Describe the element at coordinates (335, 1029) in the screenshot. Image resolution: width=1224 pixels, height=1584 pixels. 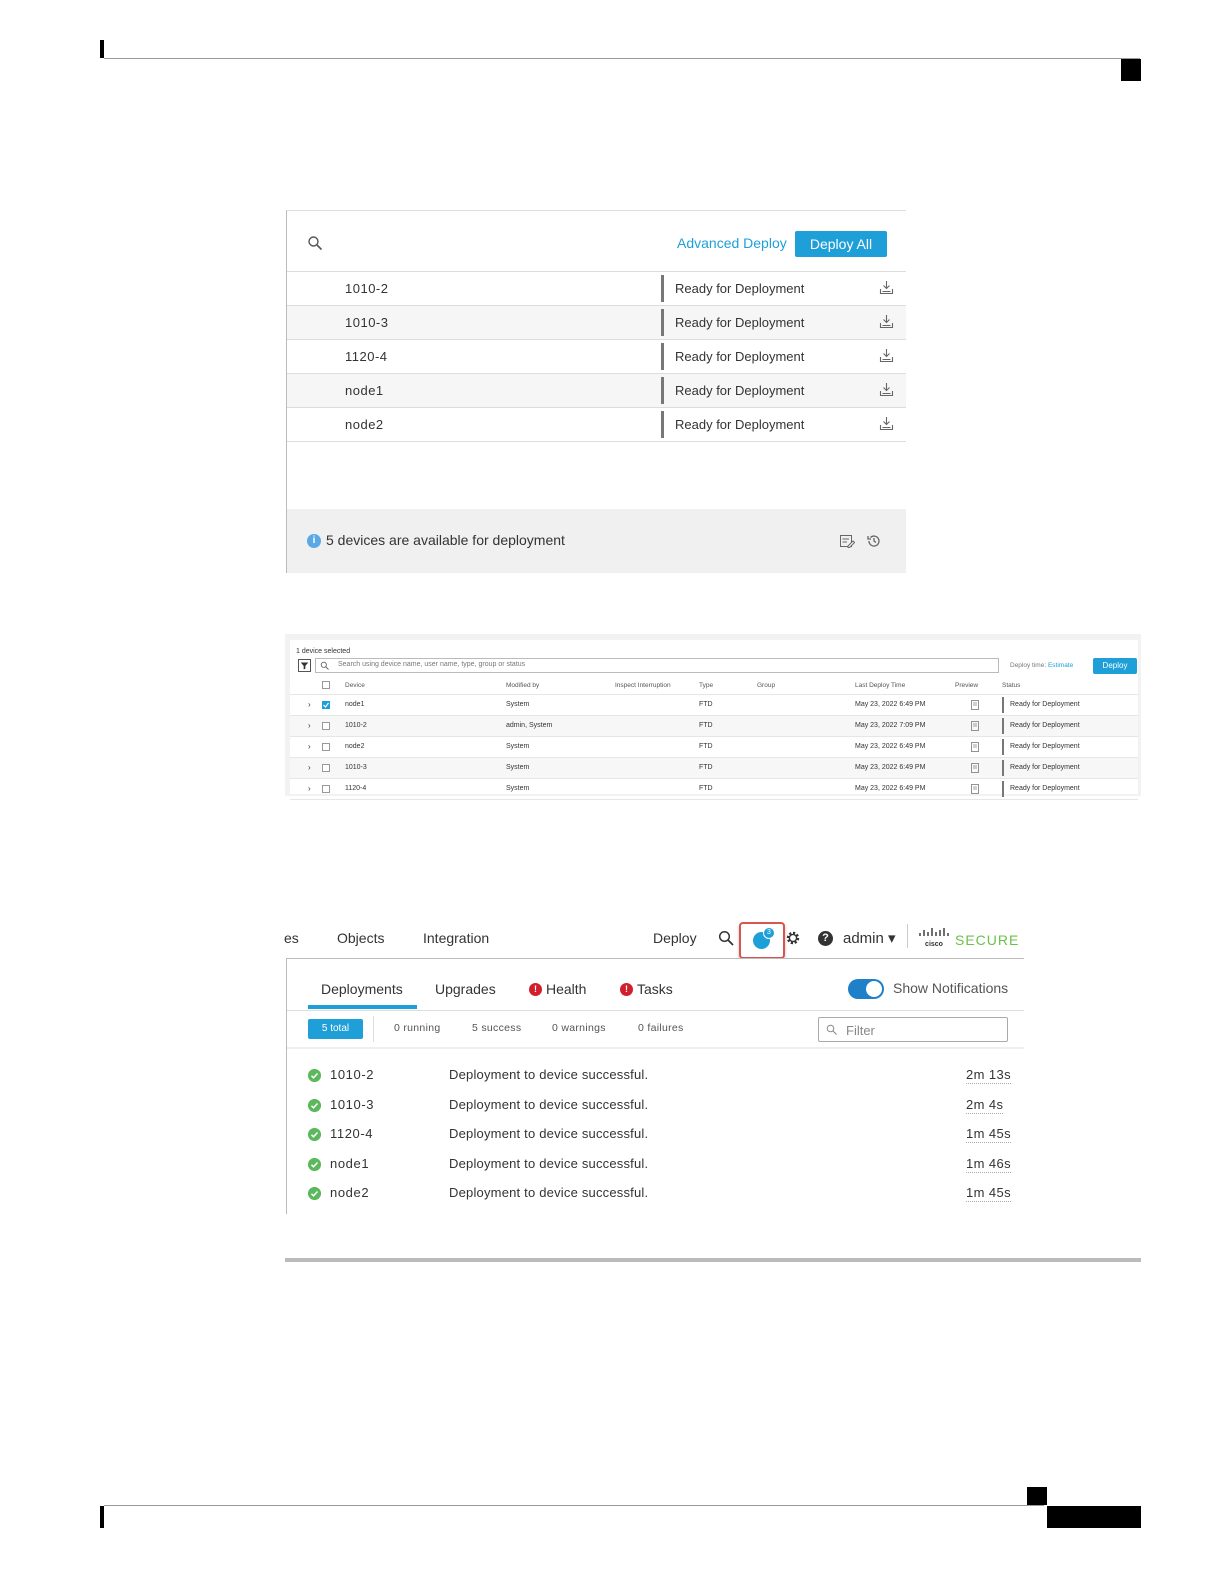
I see `total-count-badge: 5 total` at that location.